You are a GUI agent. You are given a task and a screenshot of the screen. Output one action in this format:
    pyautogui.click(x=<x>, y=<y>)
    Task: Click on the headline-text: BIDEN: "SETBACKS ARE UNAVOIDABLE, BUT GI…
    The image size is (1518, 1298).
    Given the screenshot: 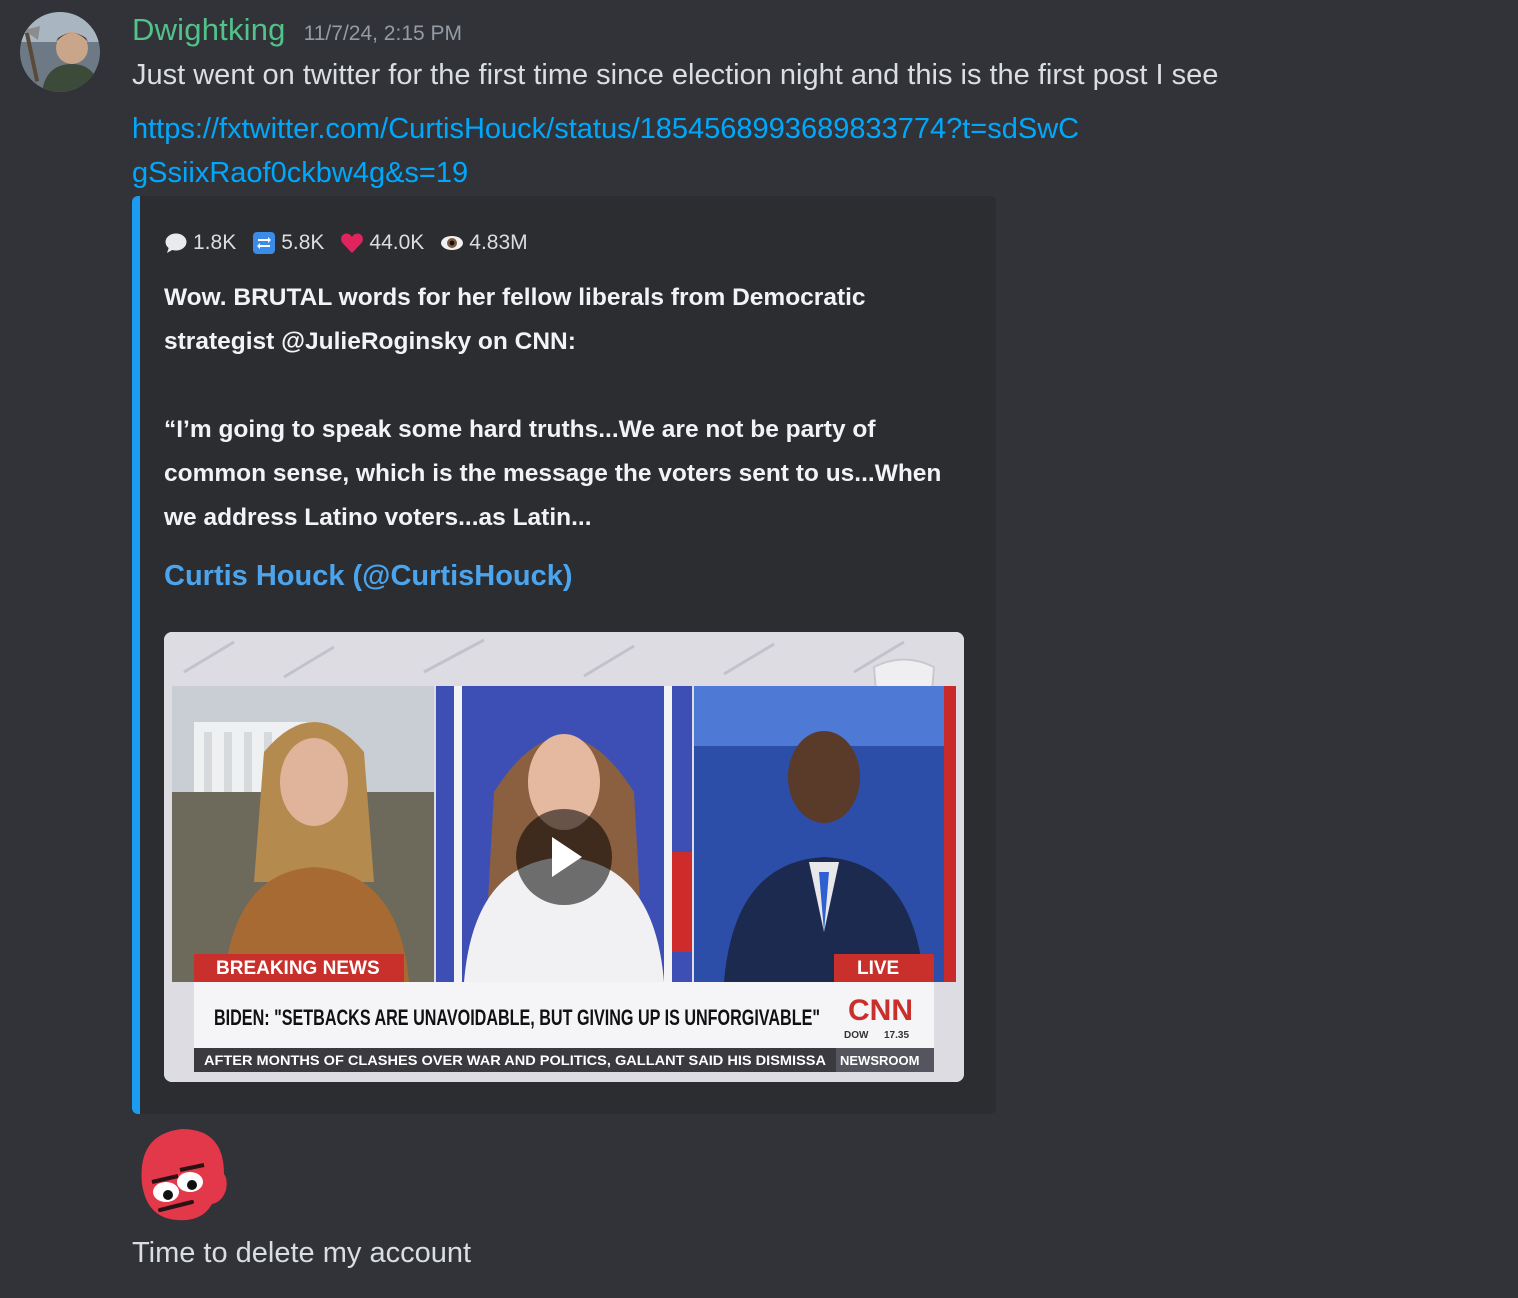 What is the action you would take?
    pyautogui.click(x=517, y=1017)
    